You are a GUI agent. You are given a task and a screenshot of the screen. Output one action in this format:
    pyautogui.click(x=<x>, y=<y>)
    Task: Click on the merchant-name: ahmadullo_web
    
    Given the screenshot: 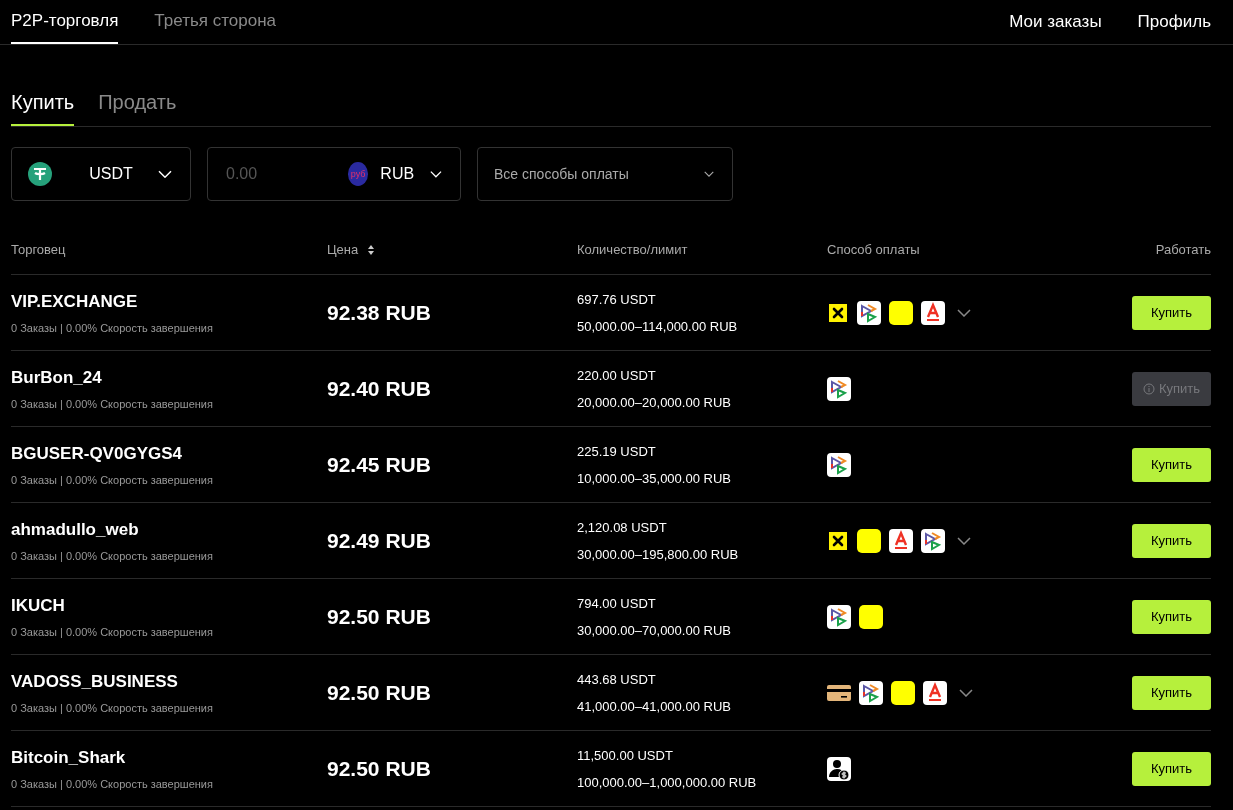 What is the action you would take?
    pyautogui.click(x=169, y=529)
    